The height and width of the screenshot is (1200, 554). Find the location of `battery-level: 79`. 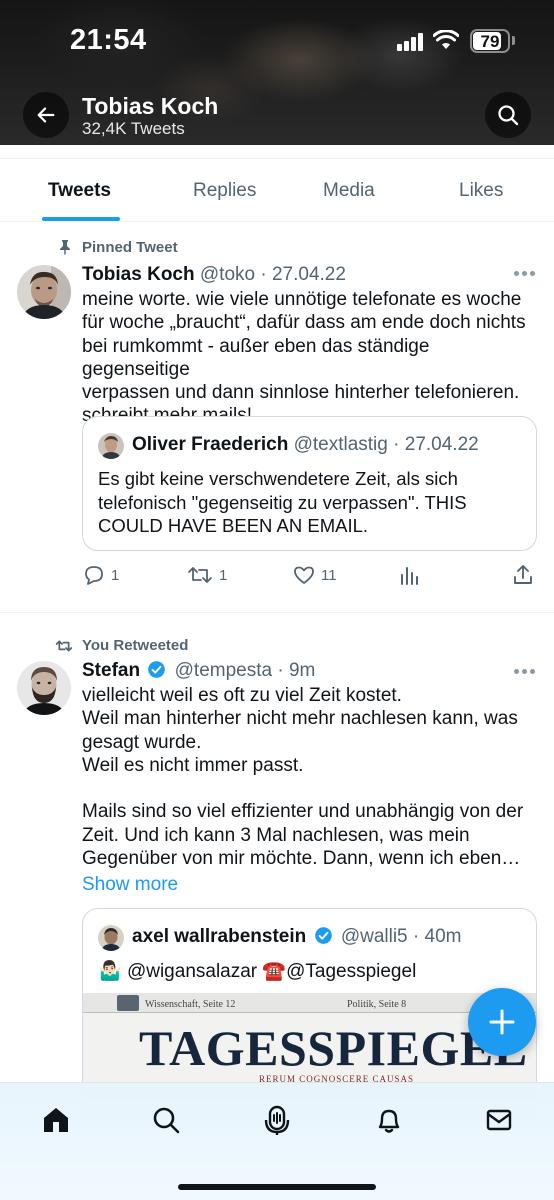

battery-level: 79 is located at coordinates (490, 41).